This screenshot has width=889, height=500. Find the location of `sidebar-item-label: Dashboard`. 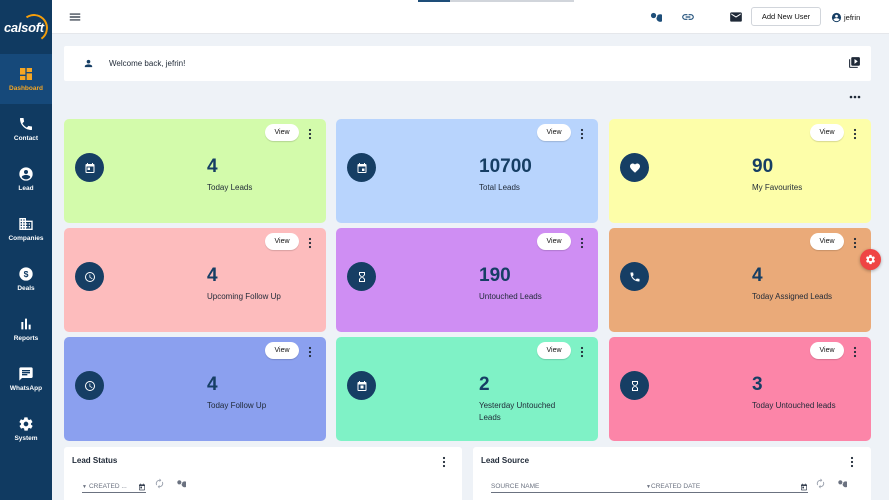

sidebar-item-label: Dashboard is located at coordinates (26, 88).